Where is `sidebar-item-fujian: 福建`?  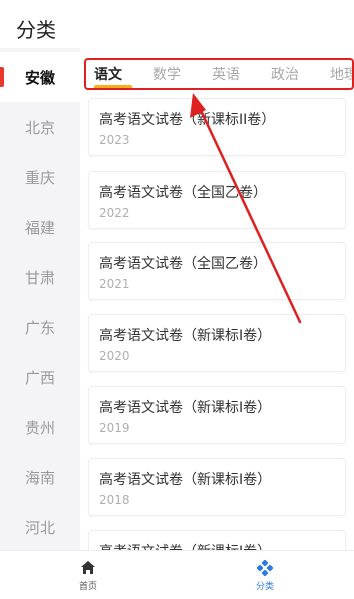 sidebar-item-fujian: 福建 is located at coordinates (40, 227).